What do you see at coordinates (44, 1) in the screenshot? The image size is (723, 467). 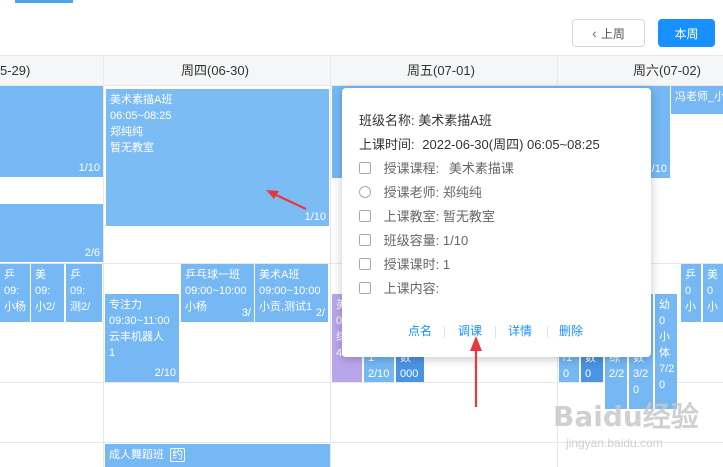 I see `top-accent-bar` at bounding box center [44, 1].